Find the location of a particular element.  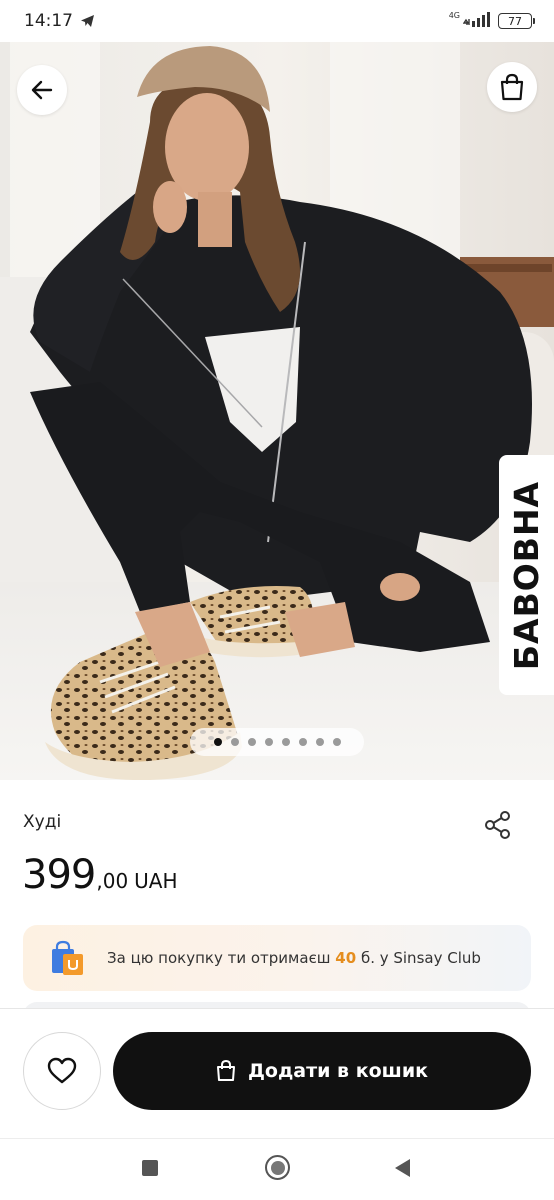

recents-button is located at coordinates (150, 1168).